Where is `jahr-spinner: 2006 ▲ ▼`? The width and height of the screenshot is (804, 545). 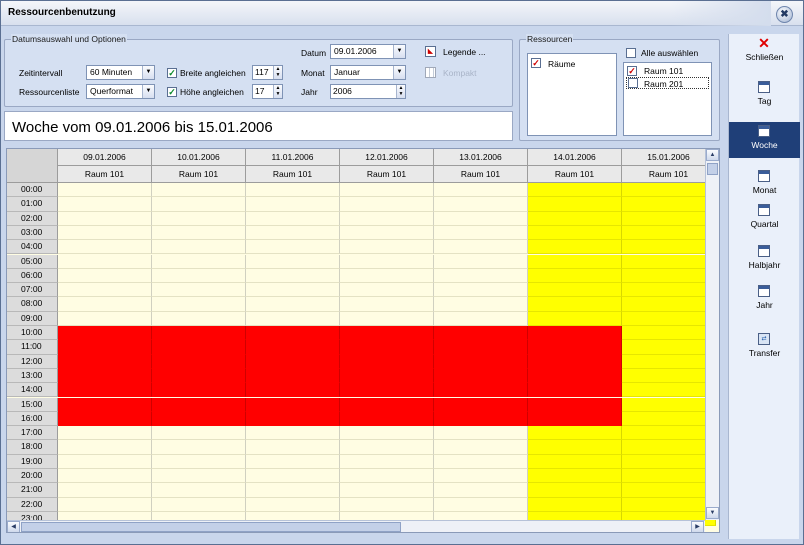
jahr-spinner: 2006 ▲ ▼ is located at coordinates (368, 91).